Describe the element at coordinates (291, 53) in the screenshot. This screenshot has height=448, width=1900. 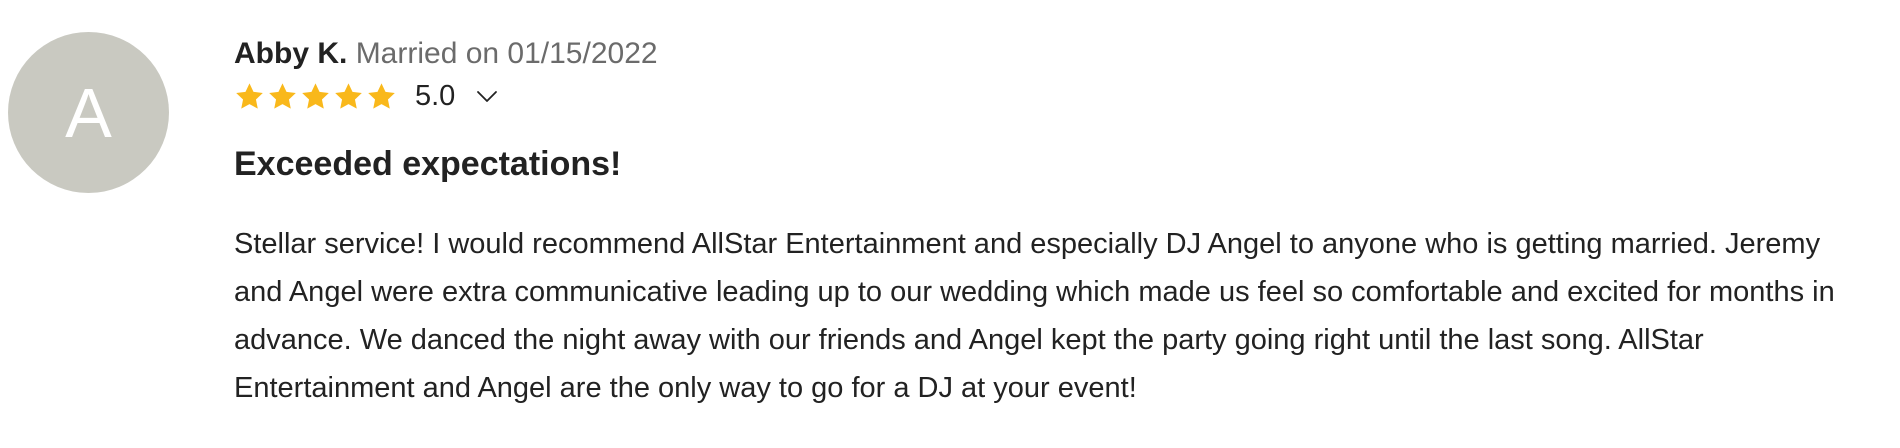
I see `reviewer-name: Abby K.` at that location.